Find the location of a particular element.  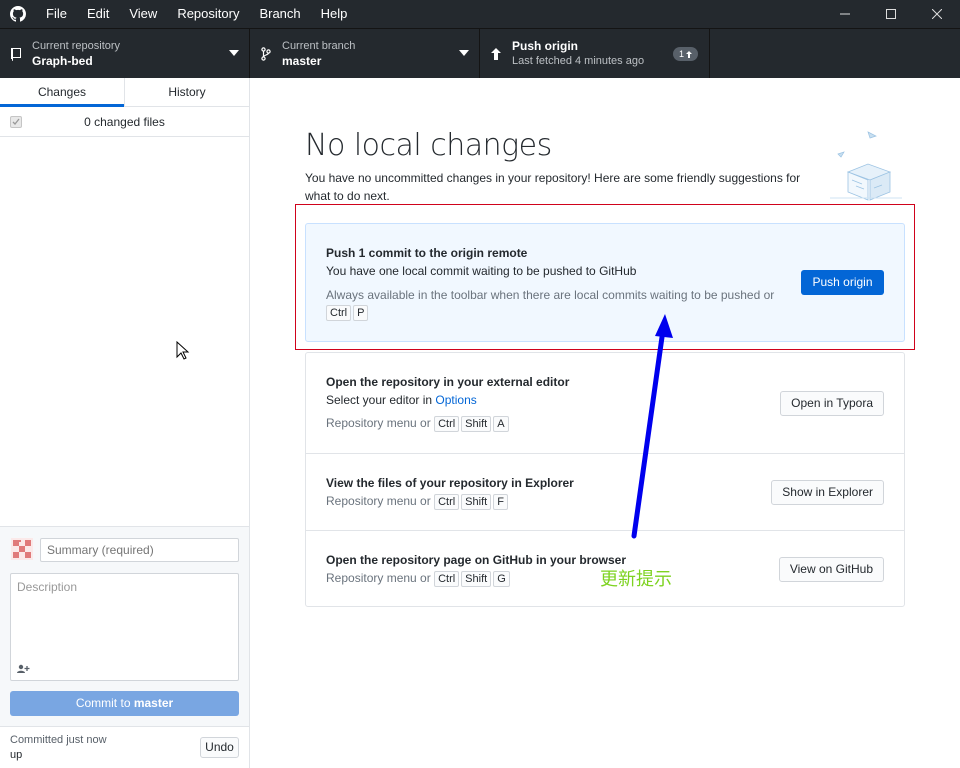

menu-bar: File Edit View Repository Branch Help is located at coordinates (196, 14).